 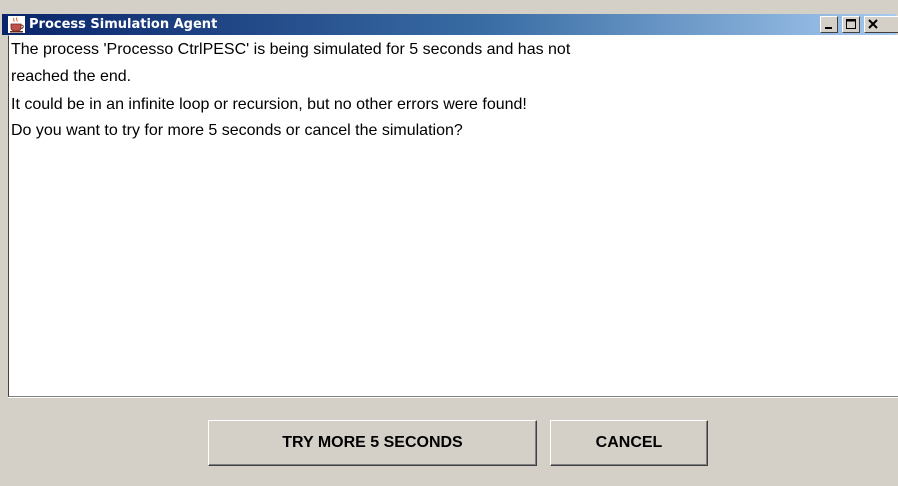 What do you see at coordinates (16, 24) in the screenshot?
I see `java-cup-icon` at bounding box center [16, 24].